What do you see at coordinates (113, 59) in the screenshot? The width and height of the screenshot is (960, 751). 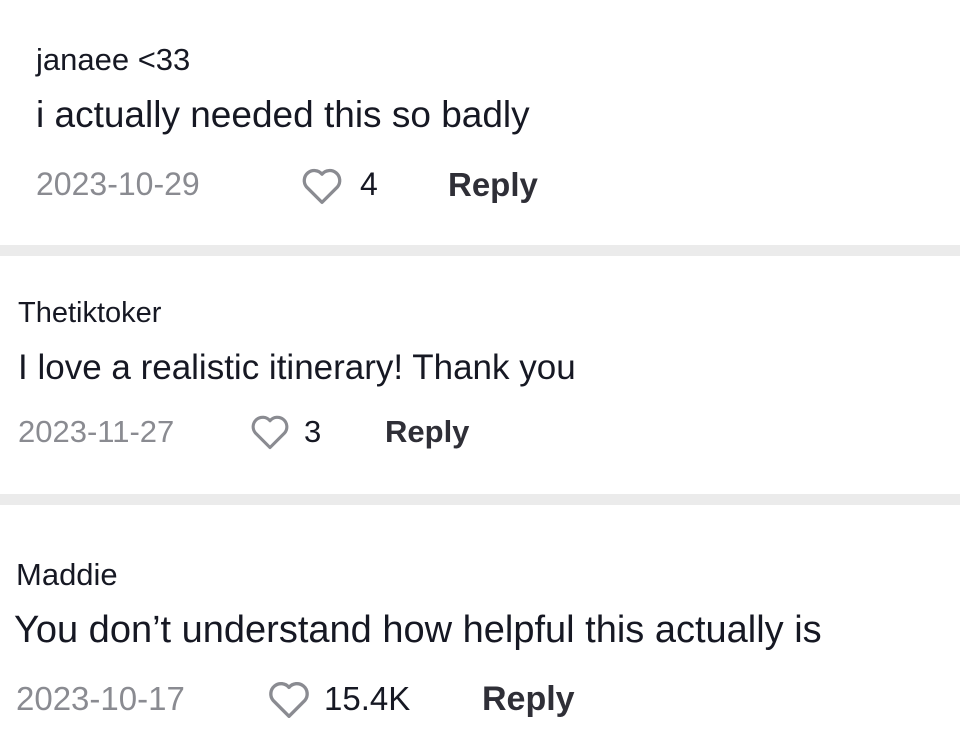 I see `comment-username: janaee <33` at bounding box center [113, 59].